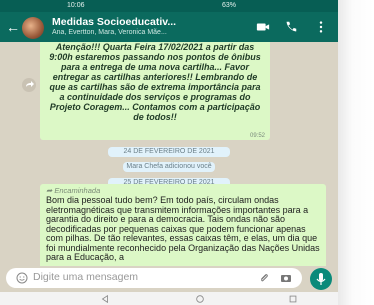 The width and height of the screenshot is (374, 305). I want to click on nav-recent-icon, so click(293, 299).